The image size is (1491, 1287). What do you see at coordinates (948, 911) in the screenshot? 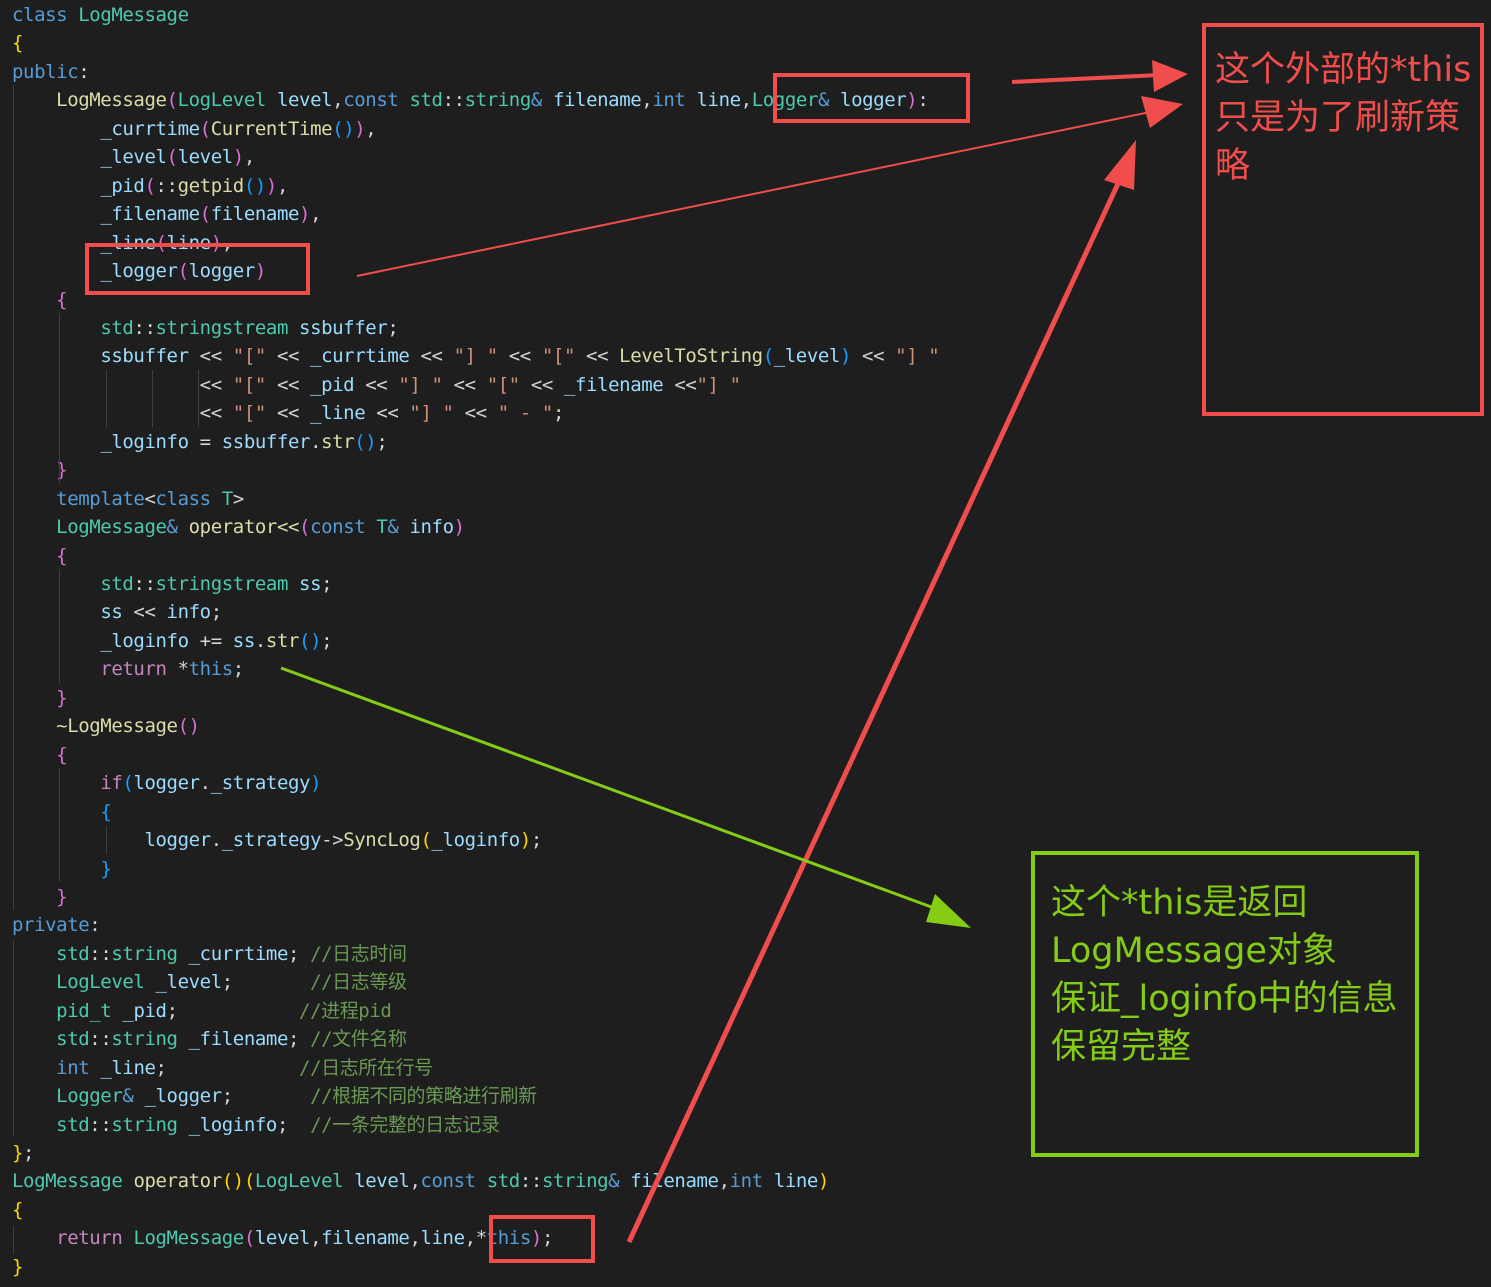
I see `green-arrowhead` at bounding box center [948, 911].